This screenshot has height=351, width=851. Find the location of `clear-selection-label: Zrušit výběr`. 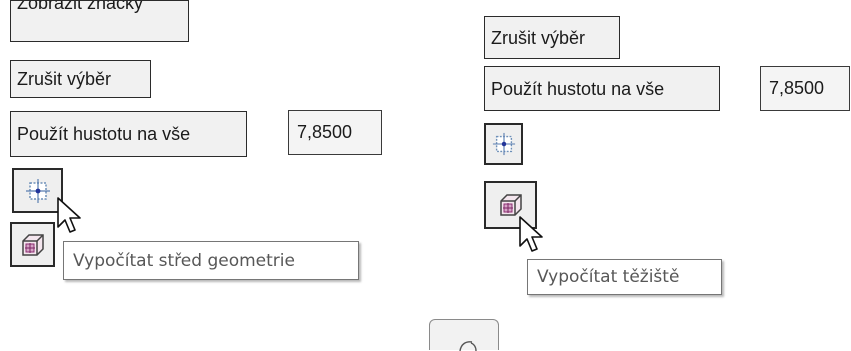

clear-selection-label: Zrušit výběr is located at coordinates (64, 79).